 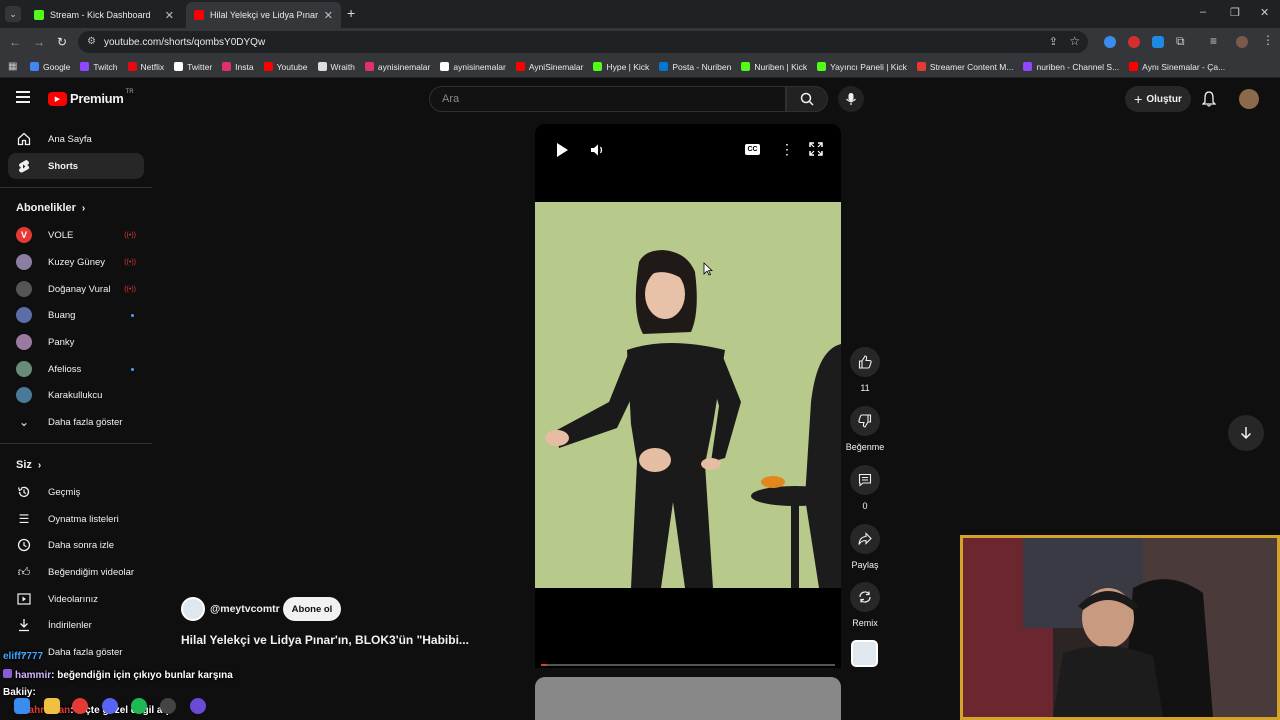 I want to click on sidebar-item-history: Geçmiş, so click(x=76, y=492).